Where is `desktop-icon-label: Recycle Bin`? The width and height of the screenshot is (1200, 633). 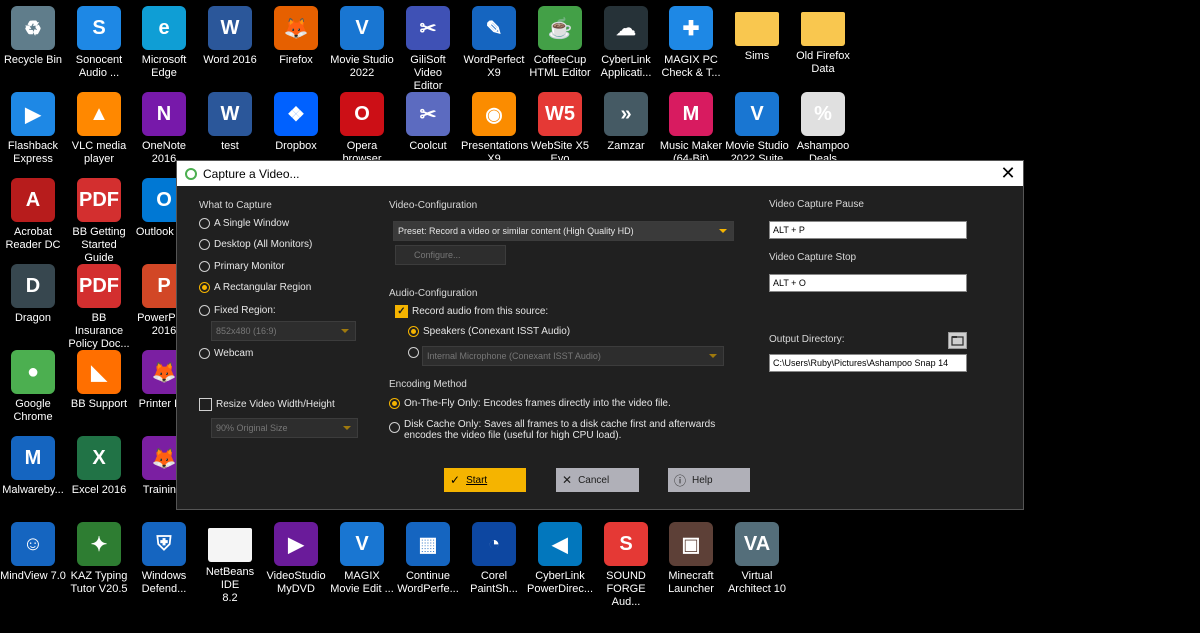
desktop-icon-label: Recycle Bin is located at coordinates (33, 60).